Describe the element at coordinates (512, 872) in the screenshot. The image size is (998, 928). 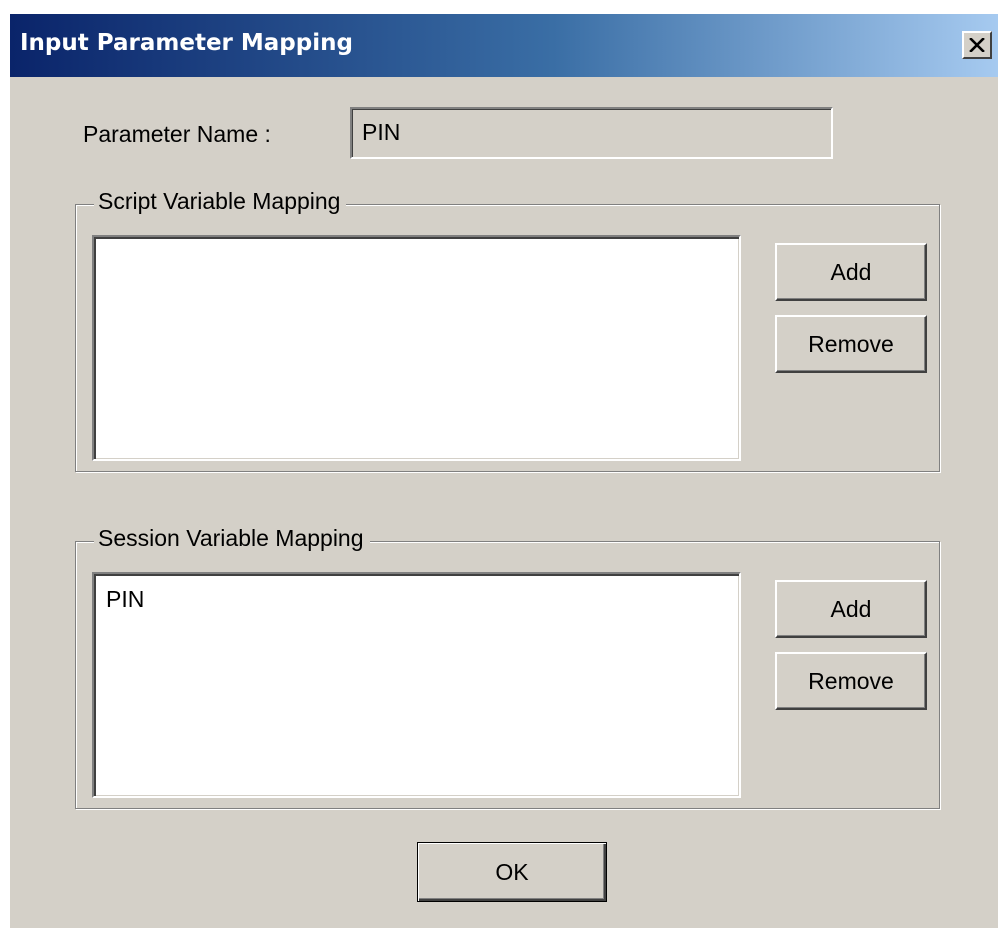
I see `ok-button: OK` at that location.